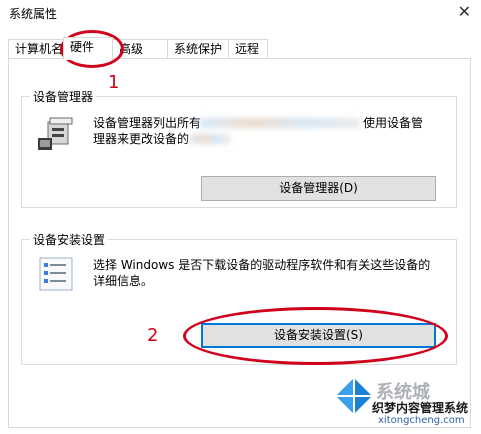 The image size is (481, 434). Describe the element at coordinates (63, 96) in the screenshot. I see `device-manager-group-label: 设备管理器` at that location.